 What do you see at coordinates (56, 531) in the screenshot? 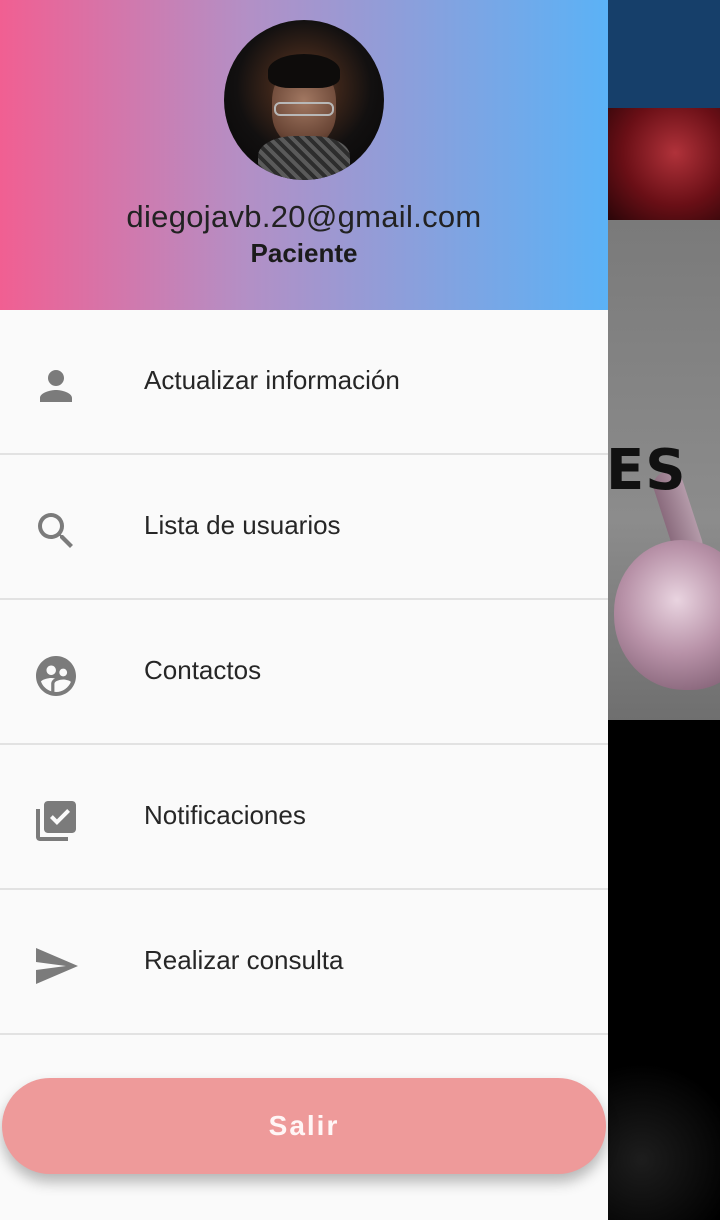
I see `search-icon` at bounding box center [56, 531].